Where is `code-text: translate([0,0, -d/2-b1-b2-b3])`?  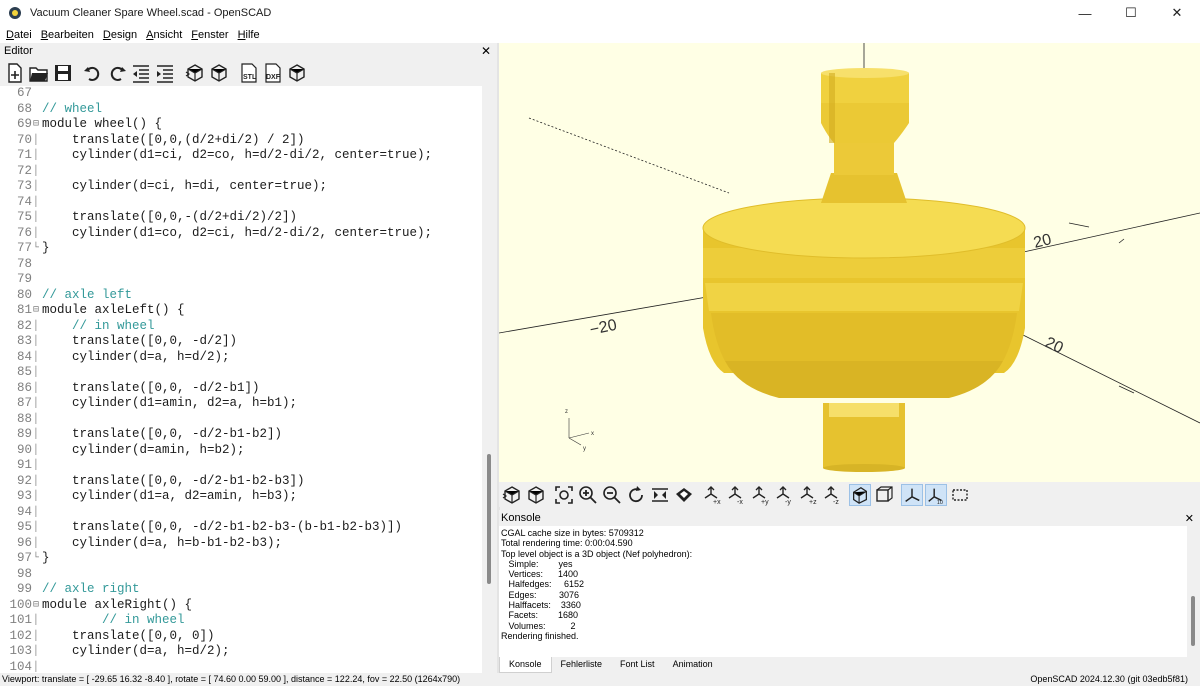
code-text: translate([0,0, -d/2-b1-b2-b3]) is located at coordinates (173, 480).